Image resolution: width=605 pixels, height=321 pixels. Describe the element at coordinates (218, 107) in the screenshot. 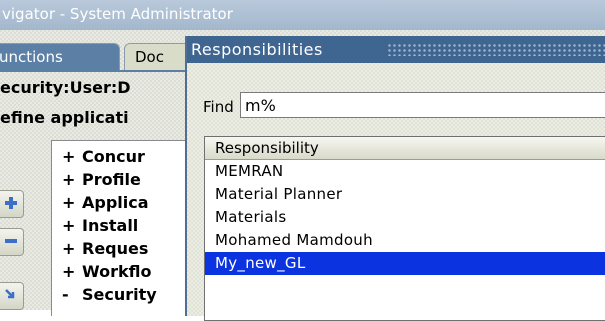

I see `find-label: Find` at that location.